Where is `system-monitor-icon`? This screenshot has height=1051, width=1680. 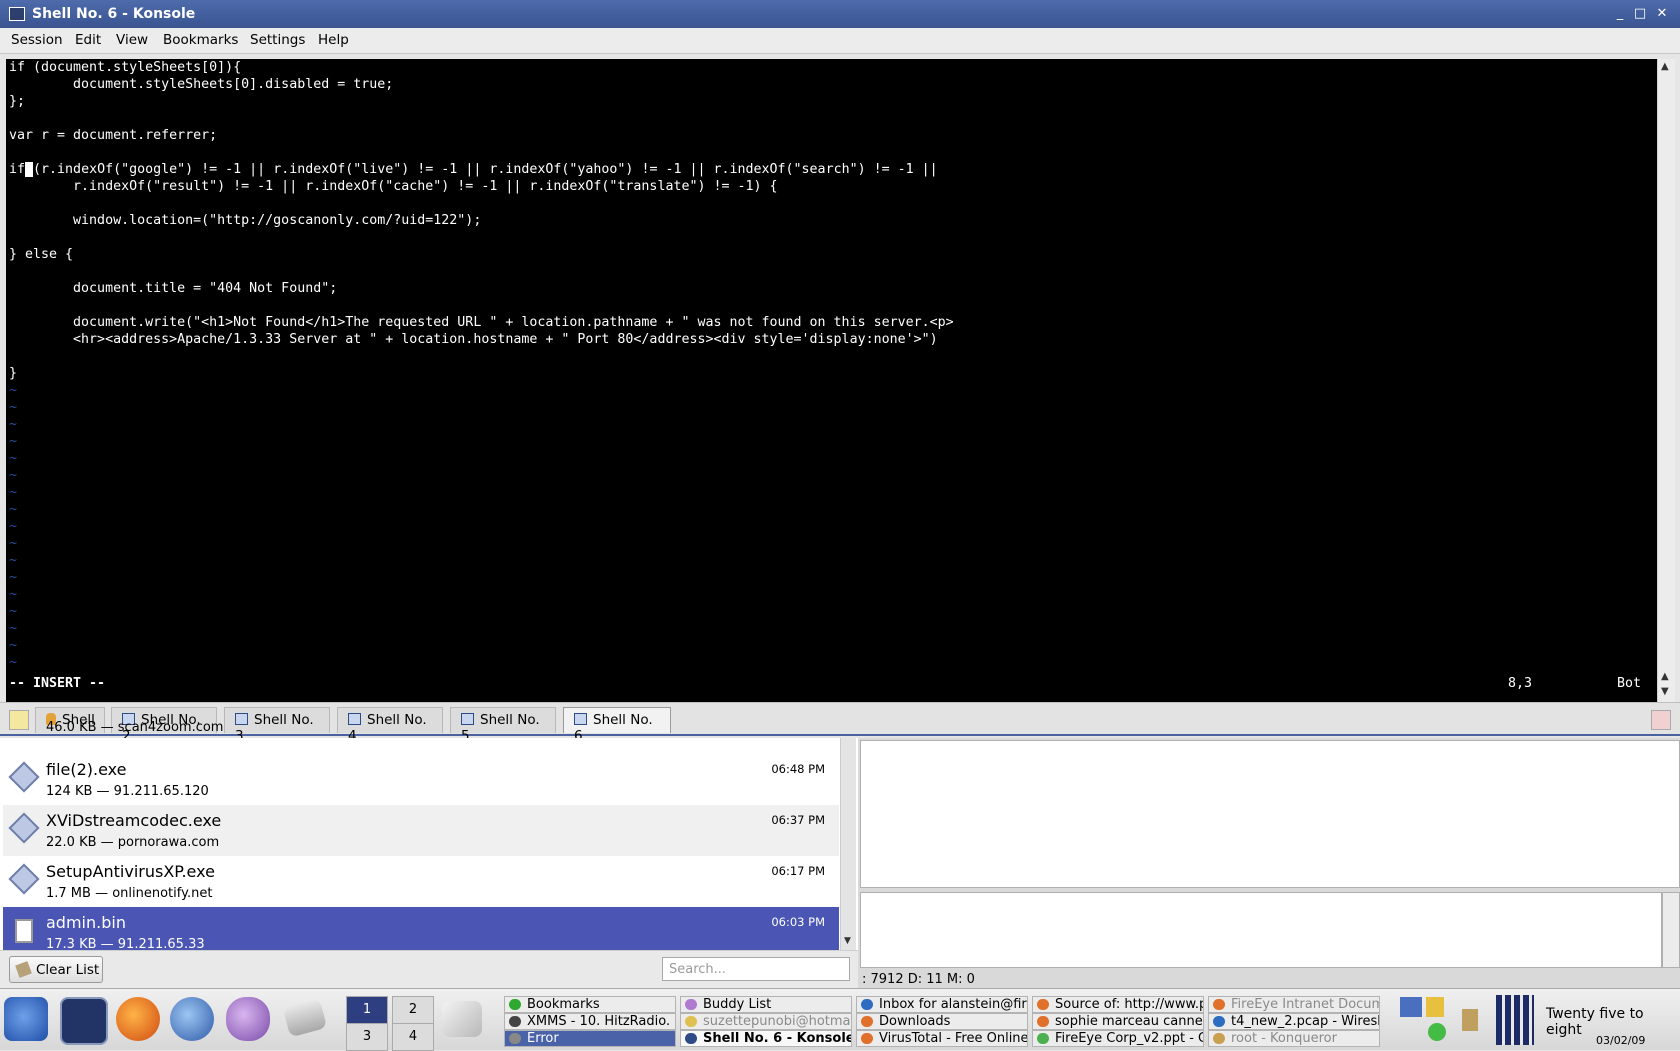
system-monitor-icon is located at coordinates (1515, 1020).